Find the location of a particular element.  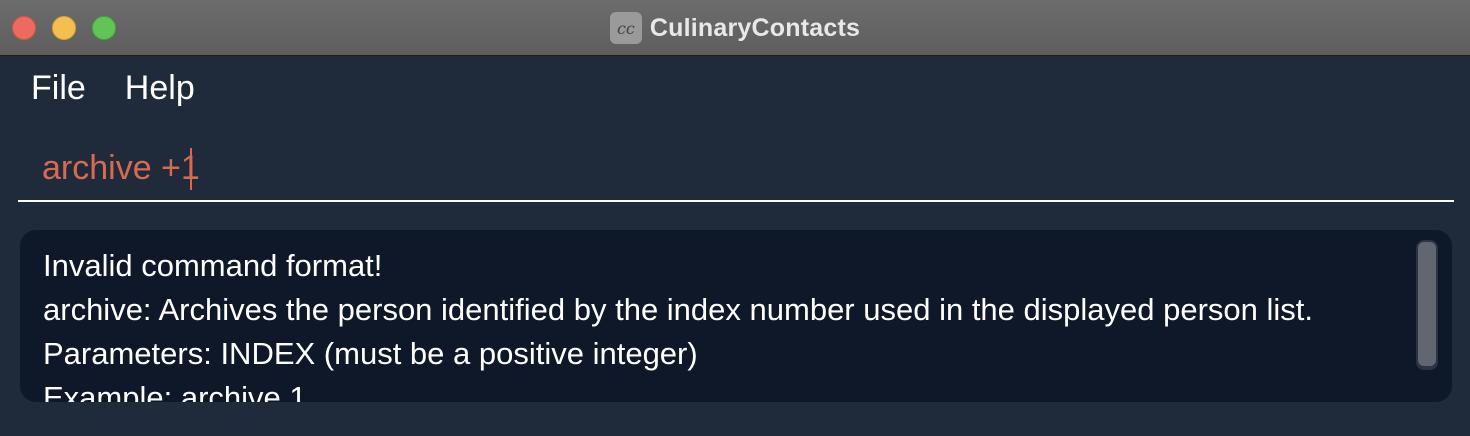

result-scrollbar-thumb is located at coordinates (1427, 304).